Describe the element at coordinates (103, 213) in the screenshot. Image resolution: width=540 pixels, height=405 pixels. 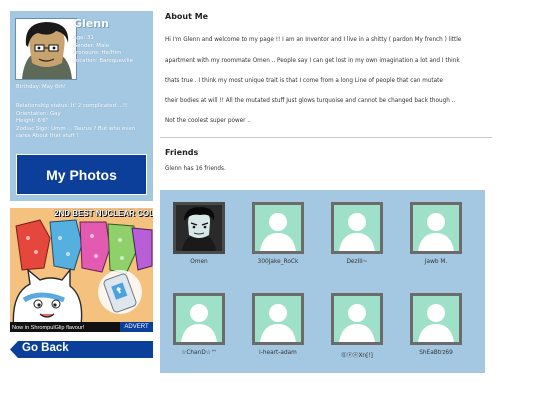
I see `advert-title: 2ND BEST NUCLEAR COLA` at that location.